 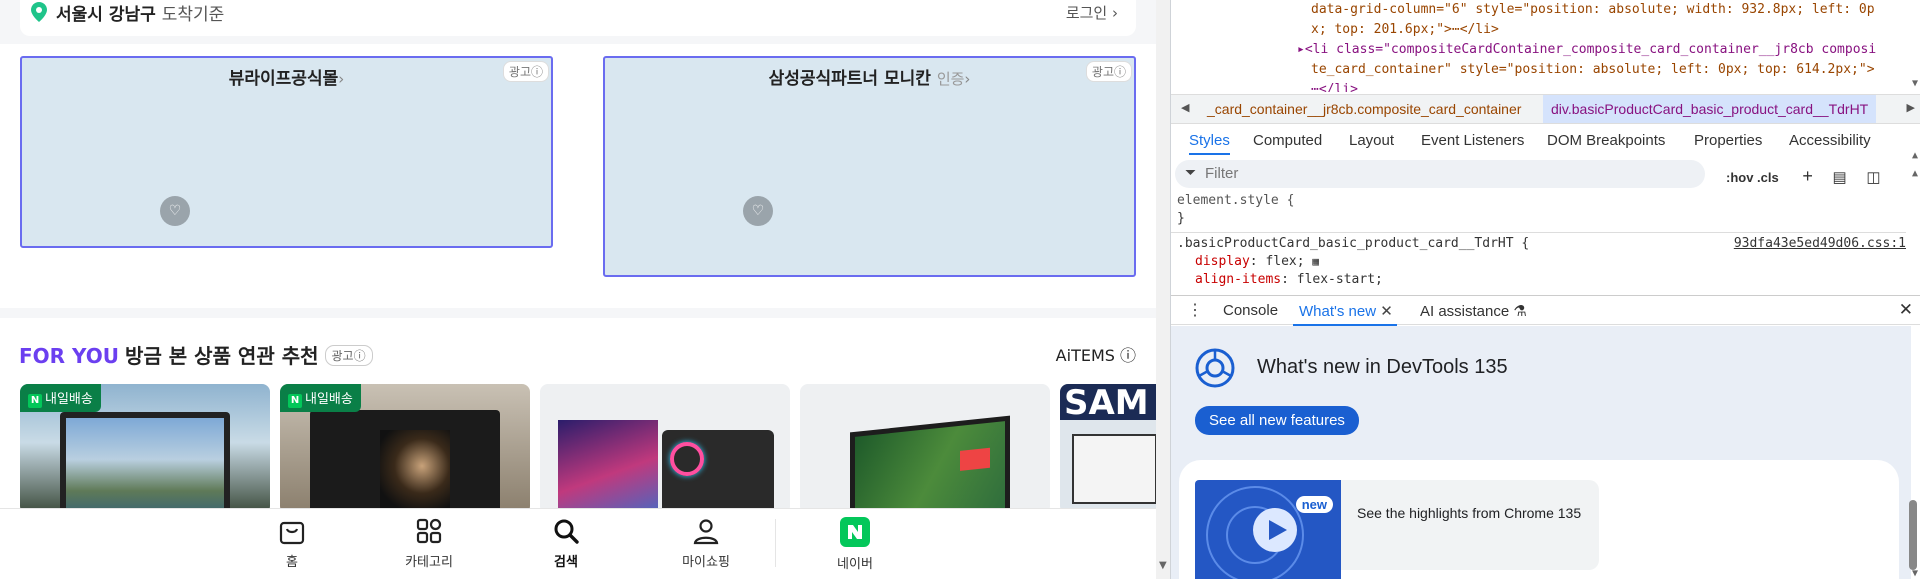 What do you see at coordinates (1820, 244) in the screenshot?
I see `css-source-link: 93dfa43e5ed49d06.css:1` at bounding box center [1820, 244].